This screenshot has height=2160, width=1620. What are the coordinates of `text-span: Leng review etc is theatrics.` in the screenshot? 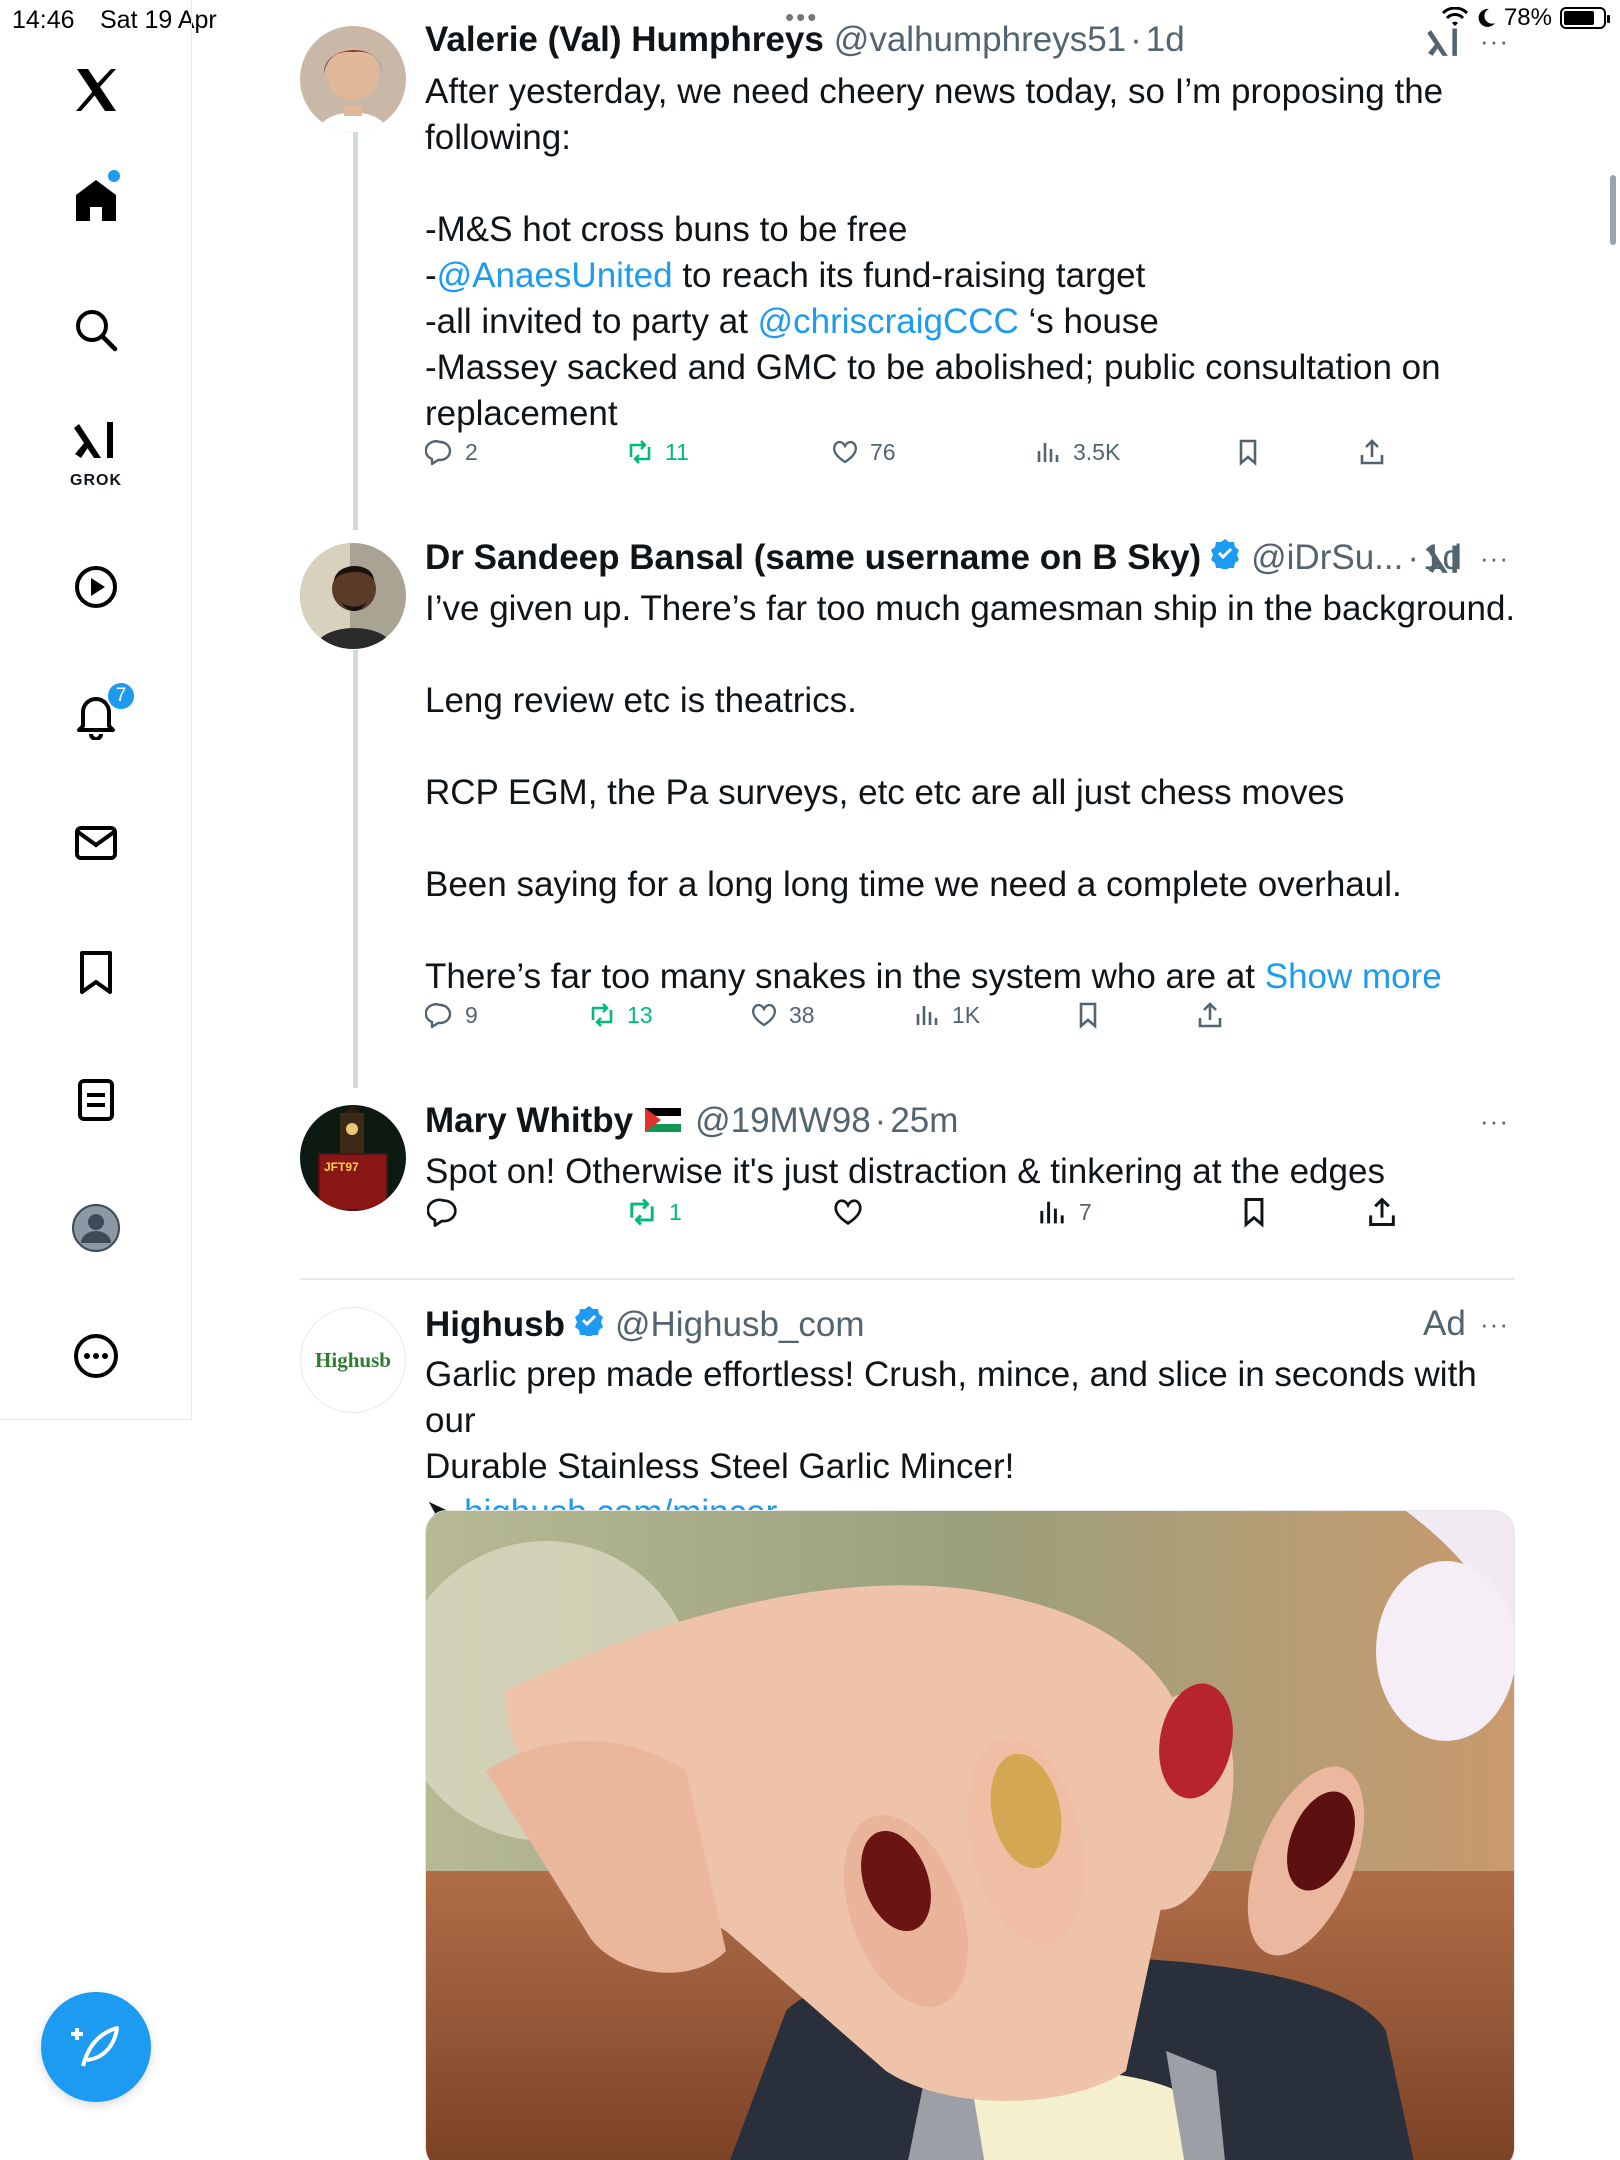 It's located at (641, 700).